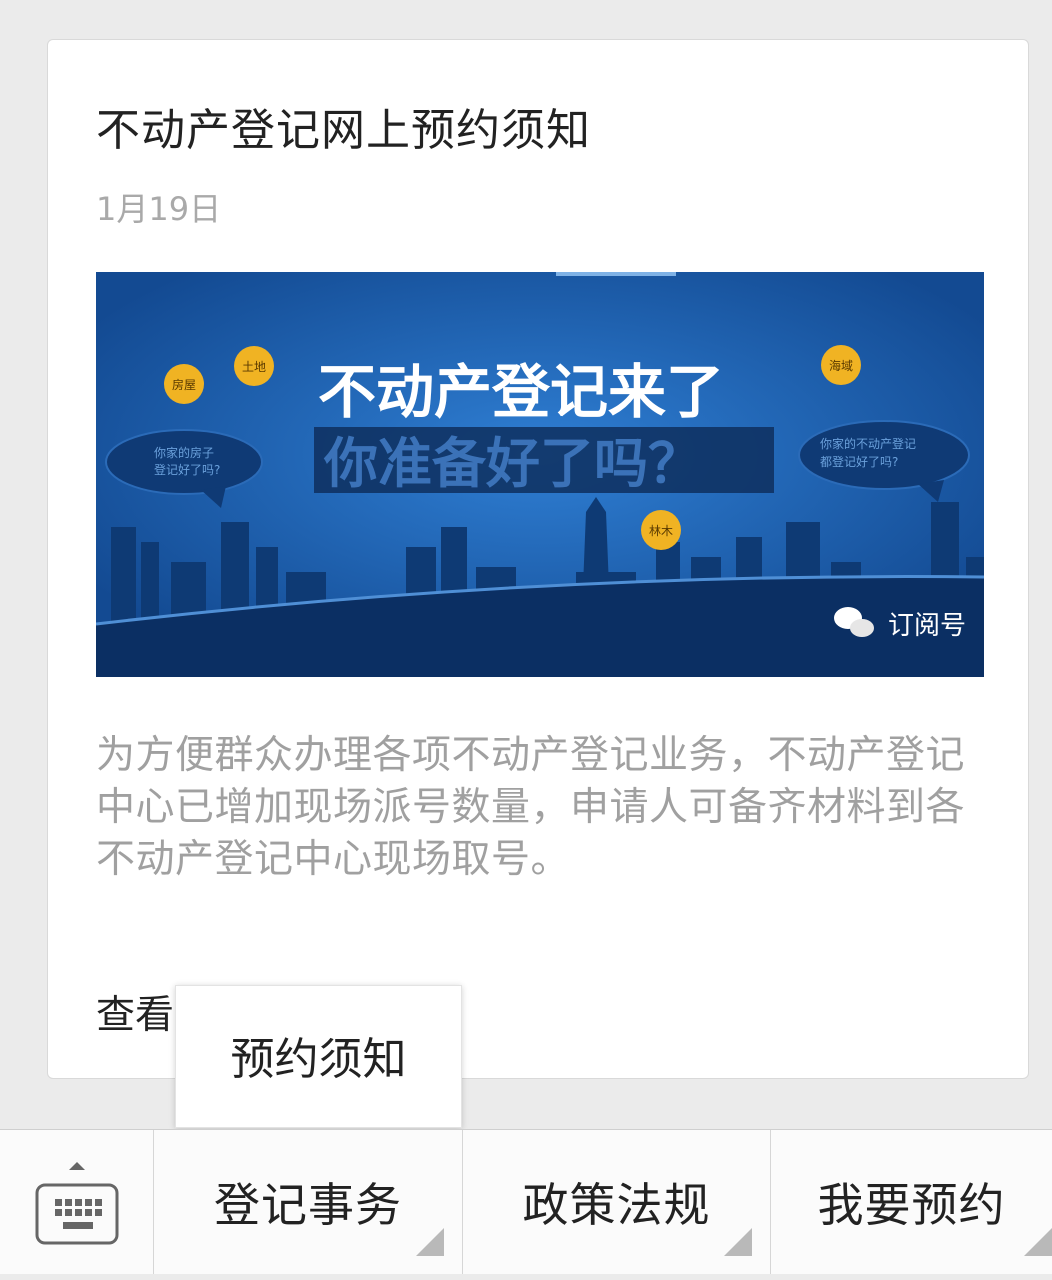 This screenshot has width=1052, height=1280. I want to click on menu-button-registration-affairs: 登记事务, so click(308, 1202).